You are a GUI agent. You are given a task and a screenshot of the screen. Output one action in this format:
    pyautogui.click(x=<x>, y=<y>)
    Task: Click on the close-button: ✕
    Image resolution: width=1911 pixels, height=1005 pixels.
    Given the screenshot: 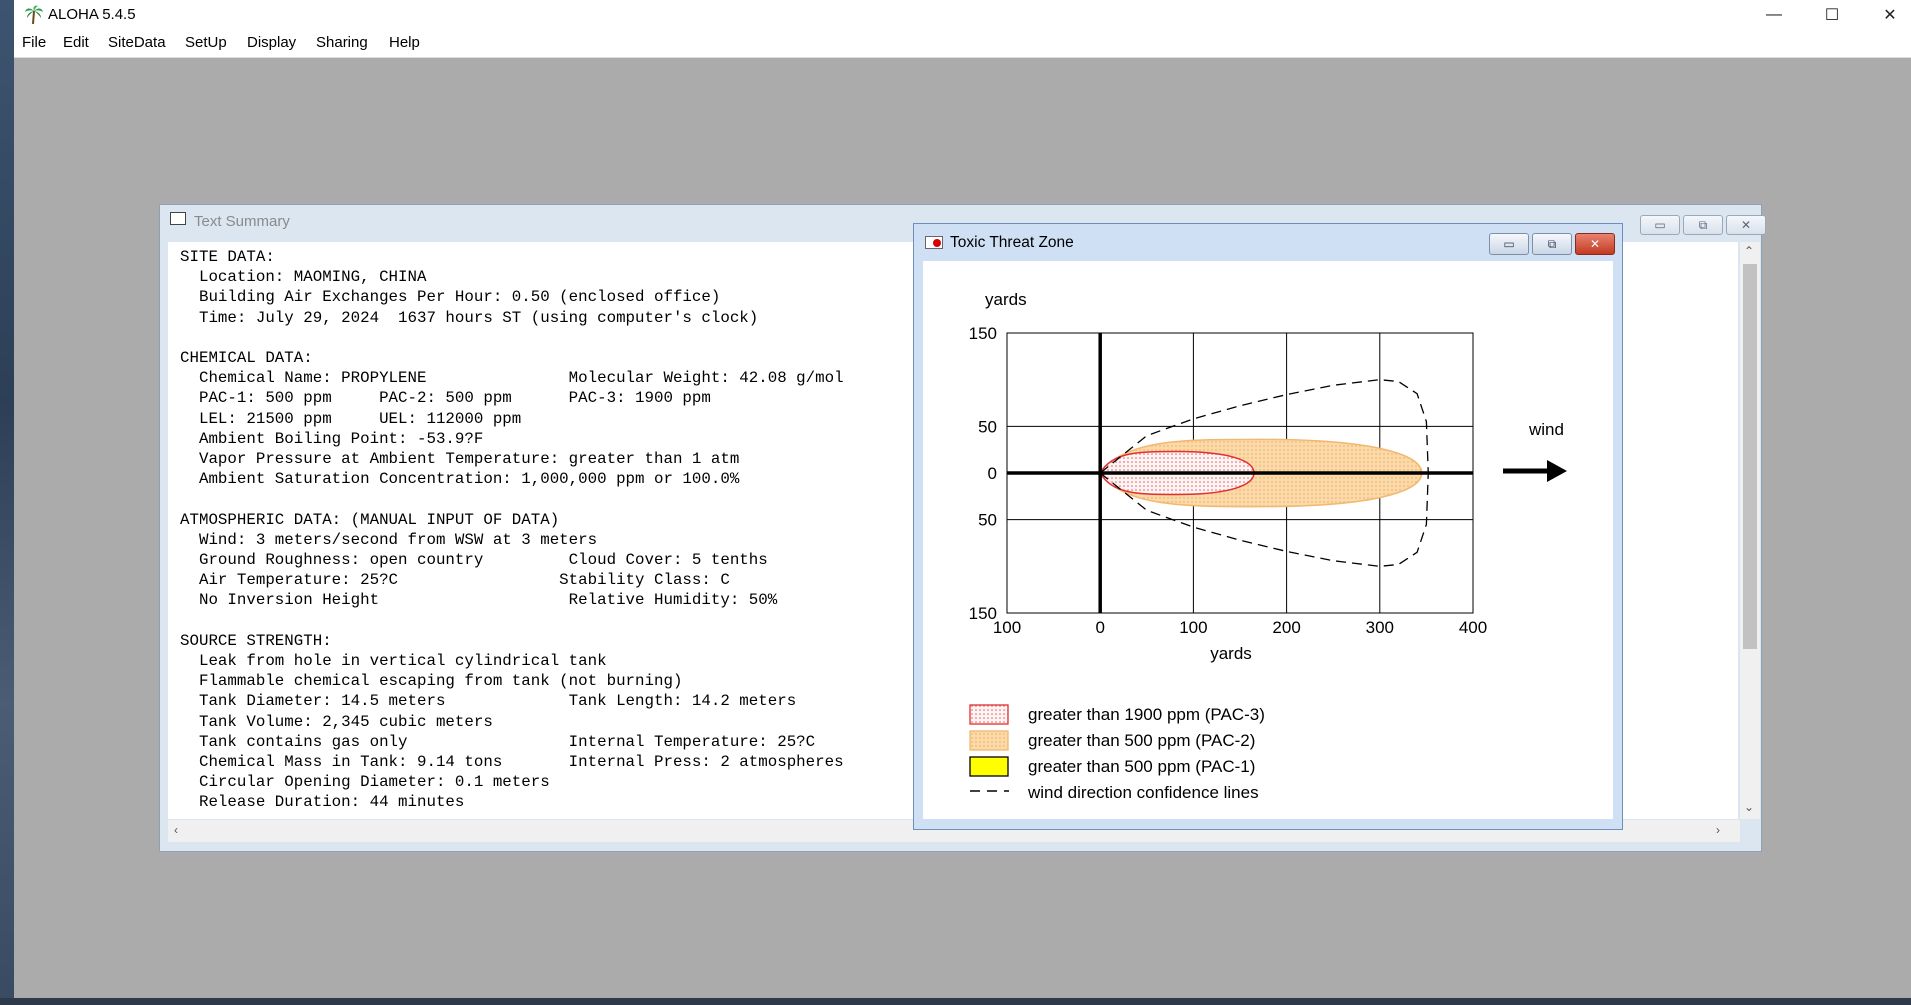 What is the action you would take?
    pyautogui.click(x=1886, y=15)
    